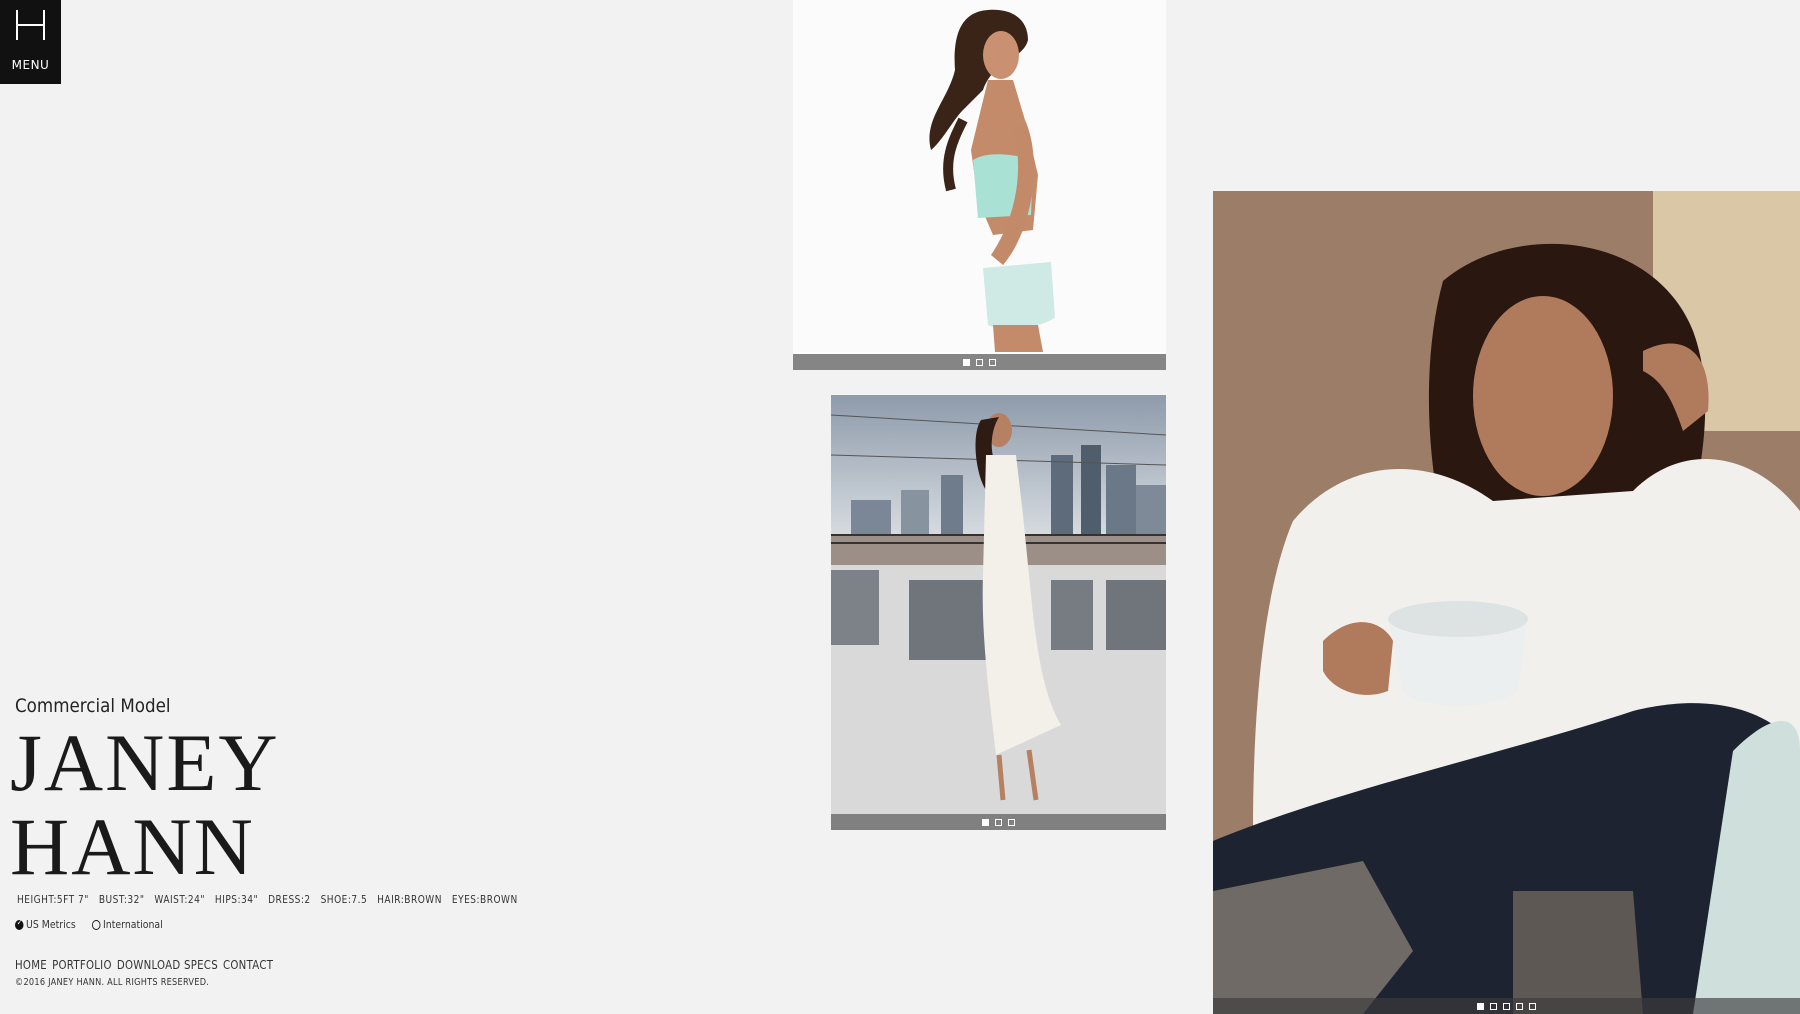 The height and width of the screenshot is (1014, 1800). What do you see at coordinates (51, 924) in the screenshot?
I see `us-metrics-label: US Metrics` at bounding box center [51, 924].